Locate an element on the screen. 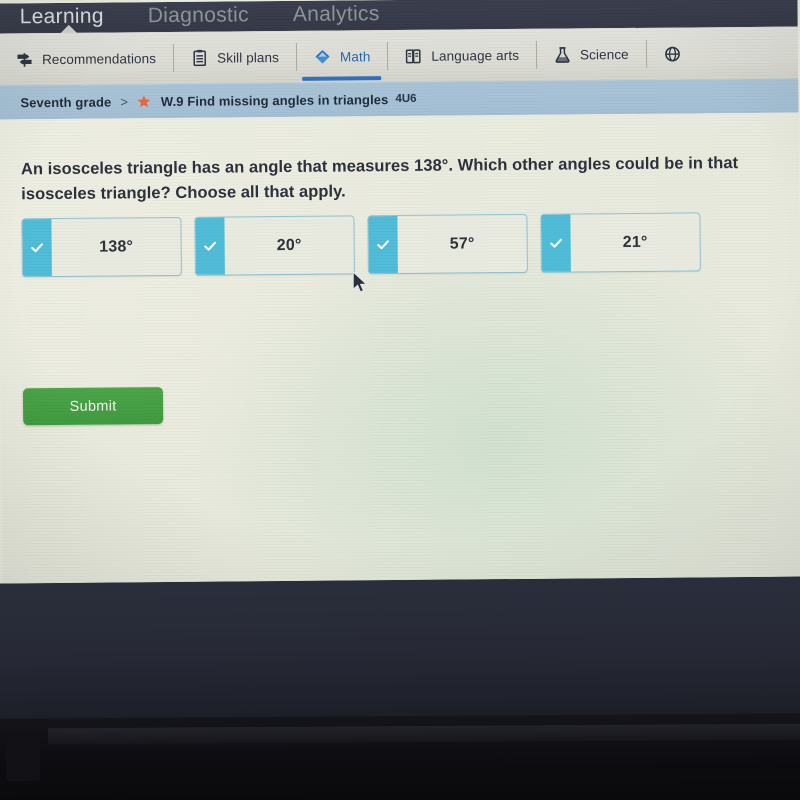 The width and height of the screenshot is (800, 800). tab-label: Science is located at coordinates (604, 54).